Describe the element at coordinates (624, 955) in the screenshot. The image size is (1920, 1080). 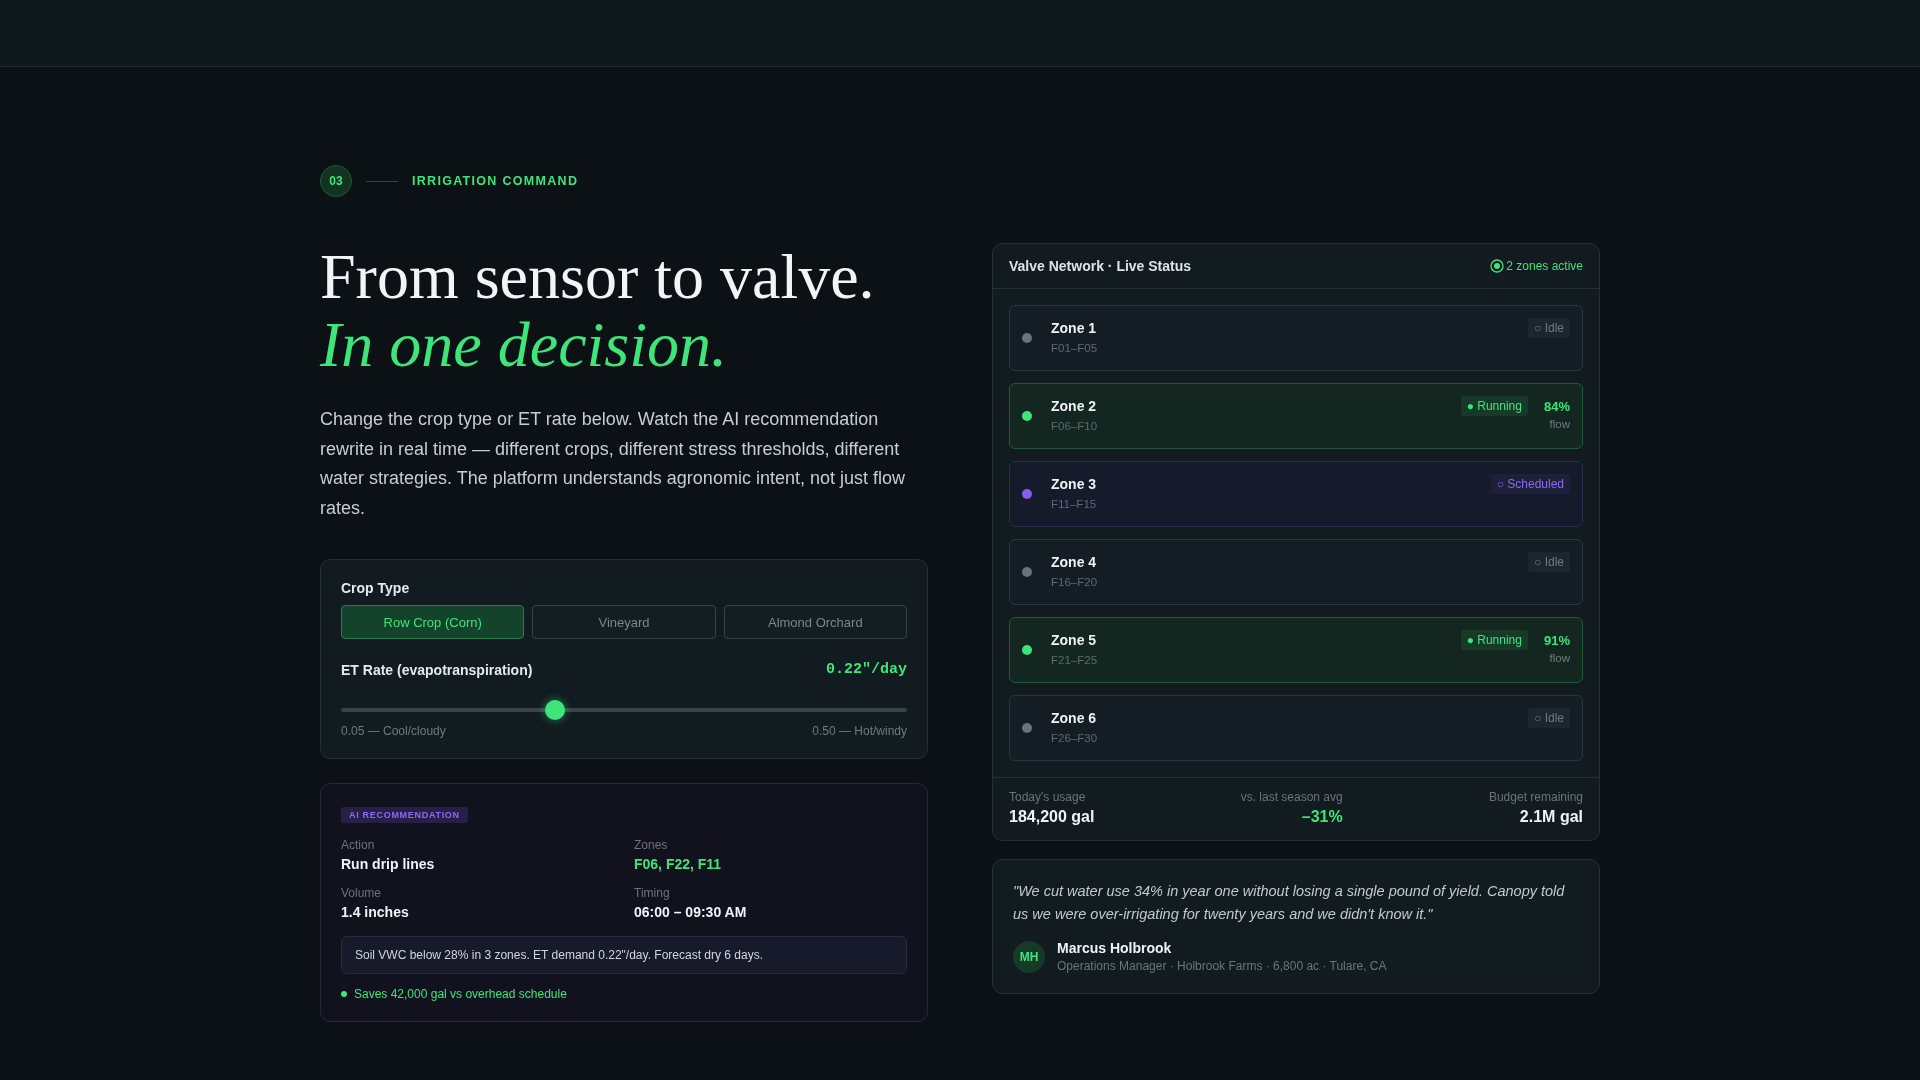
I see `reason-note: Soil VWC below 28% in 3 zones. ET demand 0.22"/day. Forecast dry 6 days.` at that location.